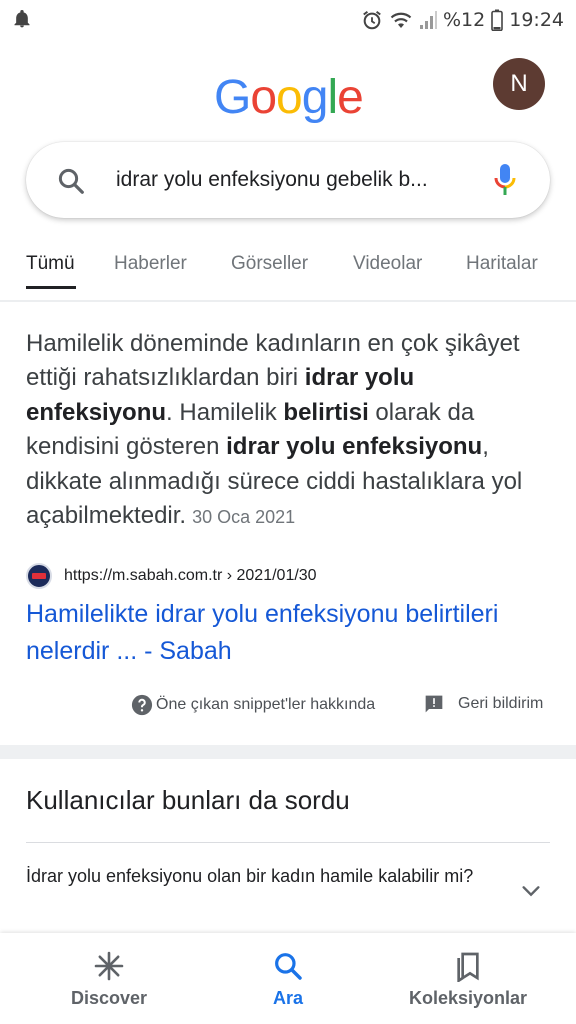 The width and height of the screenshot is (576, 1024). I want to click on discover-icon, so click(109, 966).